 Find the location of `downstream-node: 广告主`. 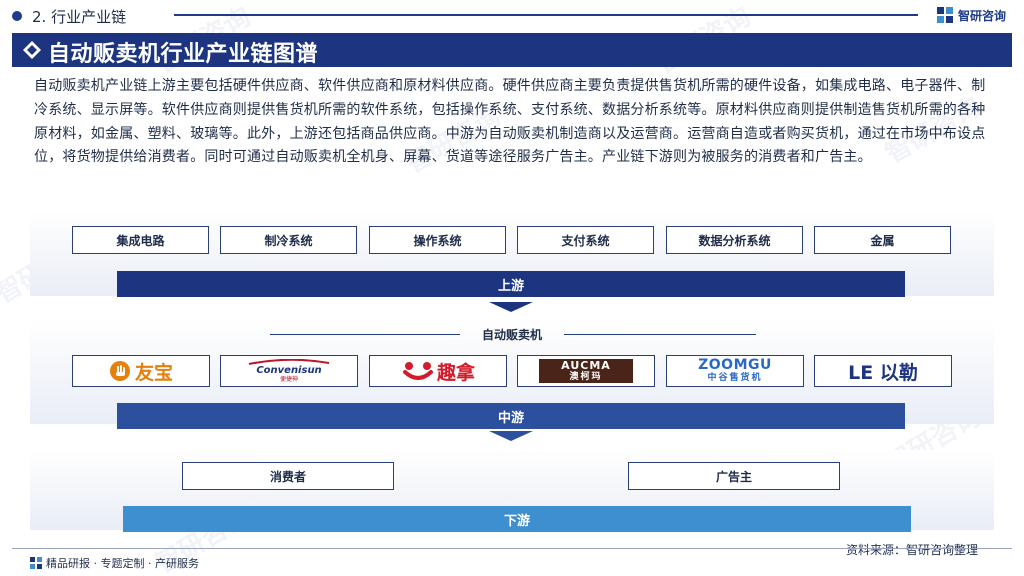

downstream-node: 广告主 is located at coordinates (734, 476).